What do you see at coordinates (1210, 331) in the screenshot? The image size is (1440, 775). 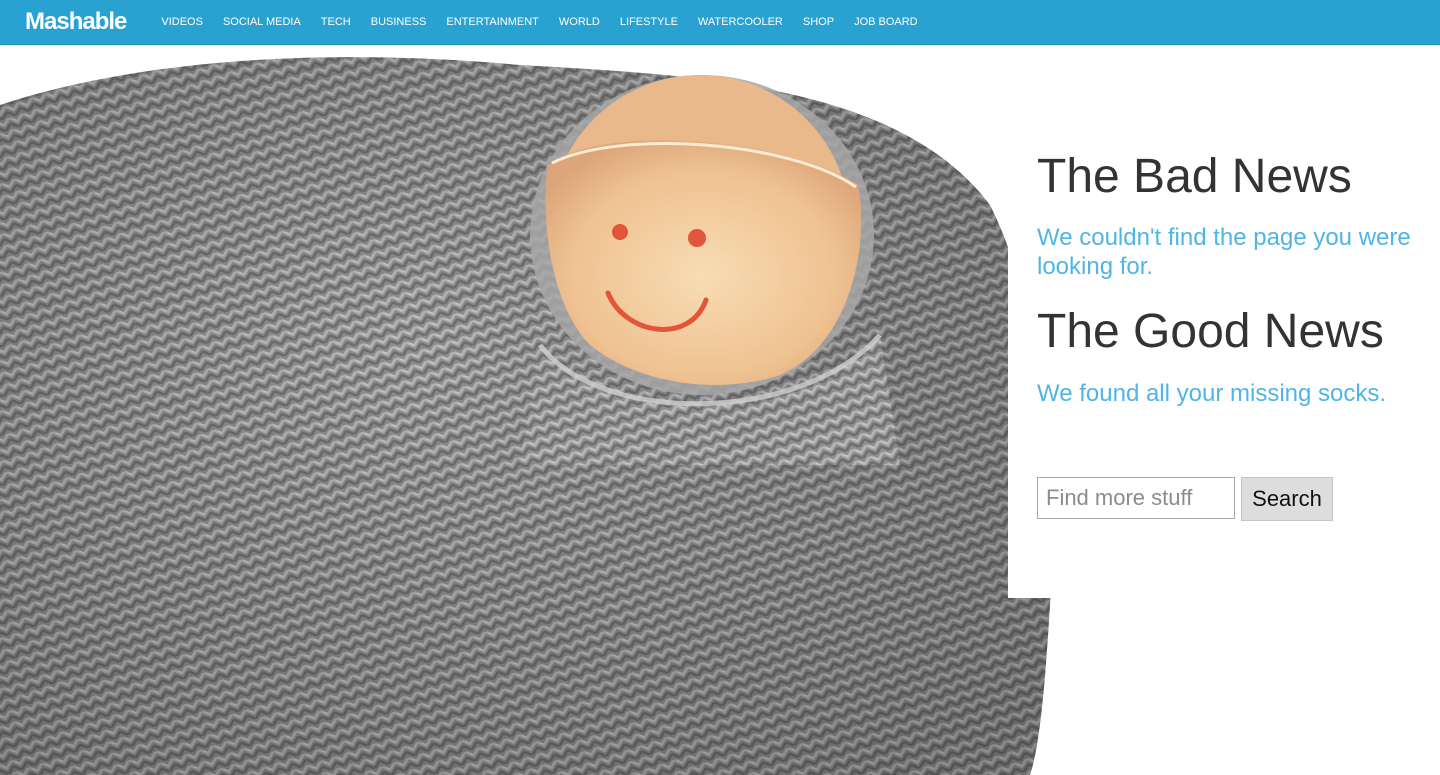 I see `good-news-heading: The Good News` at bounding box center [1210, 331].